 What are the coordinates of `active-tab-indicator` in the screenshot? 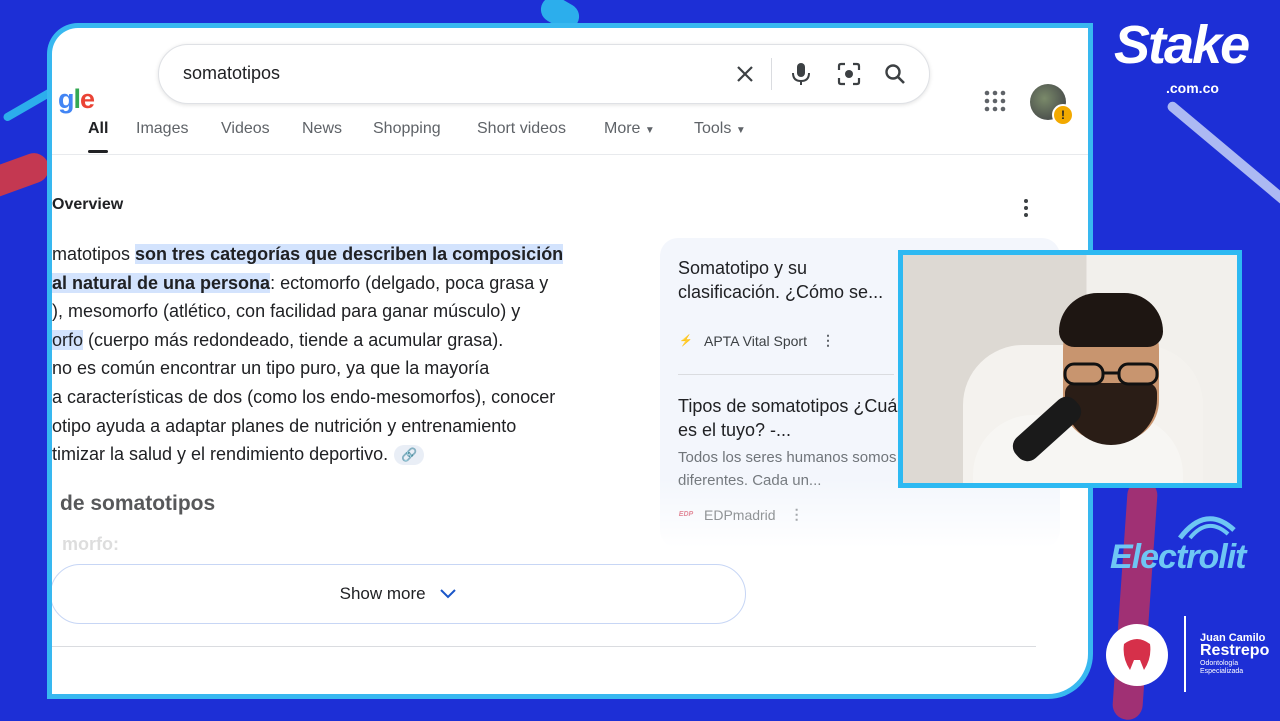 It's located at (98, 151).